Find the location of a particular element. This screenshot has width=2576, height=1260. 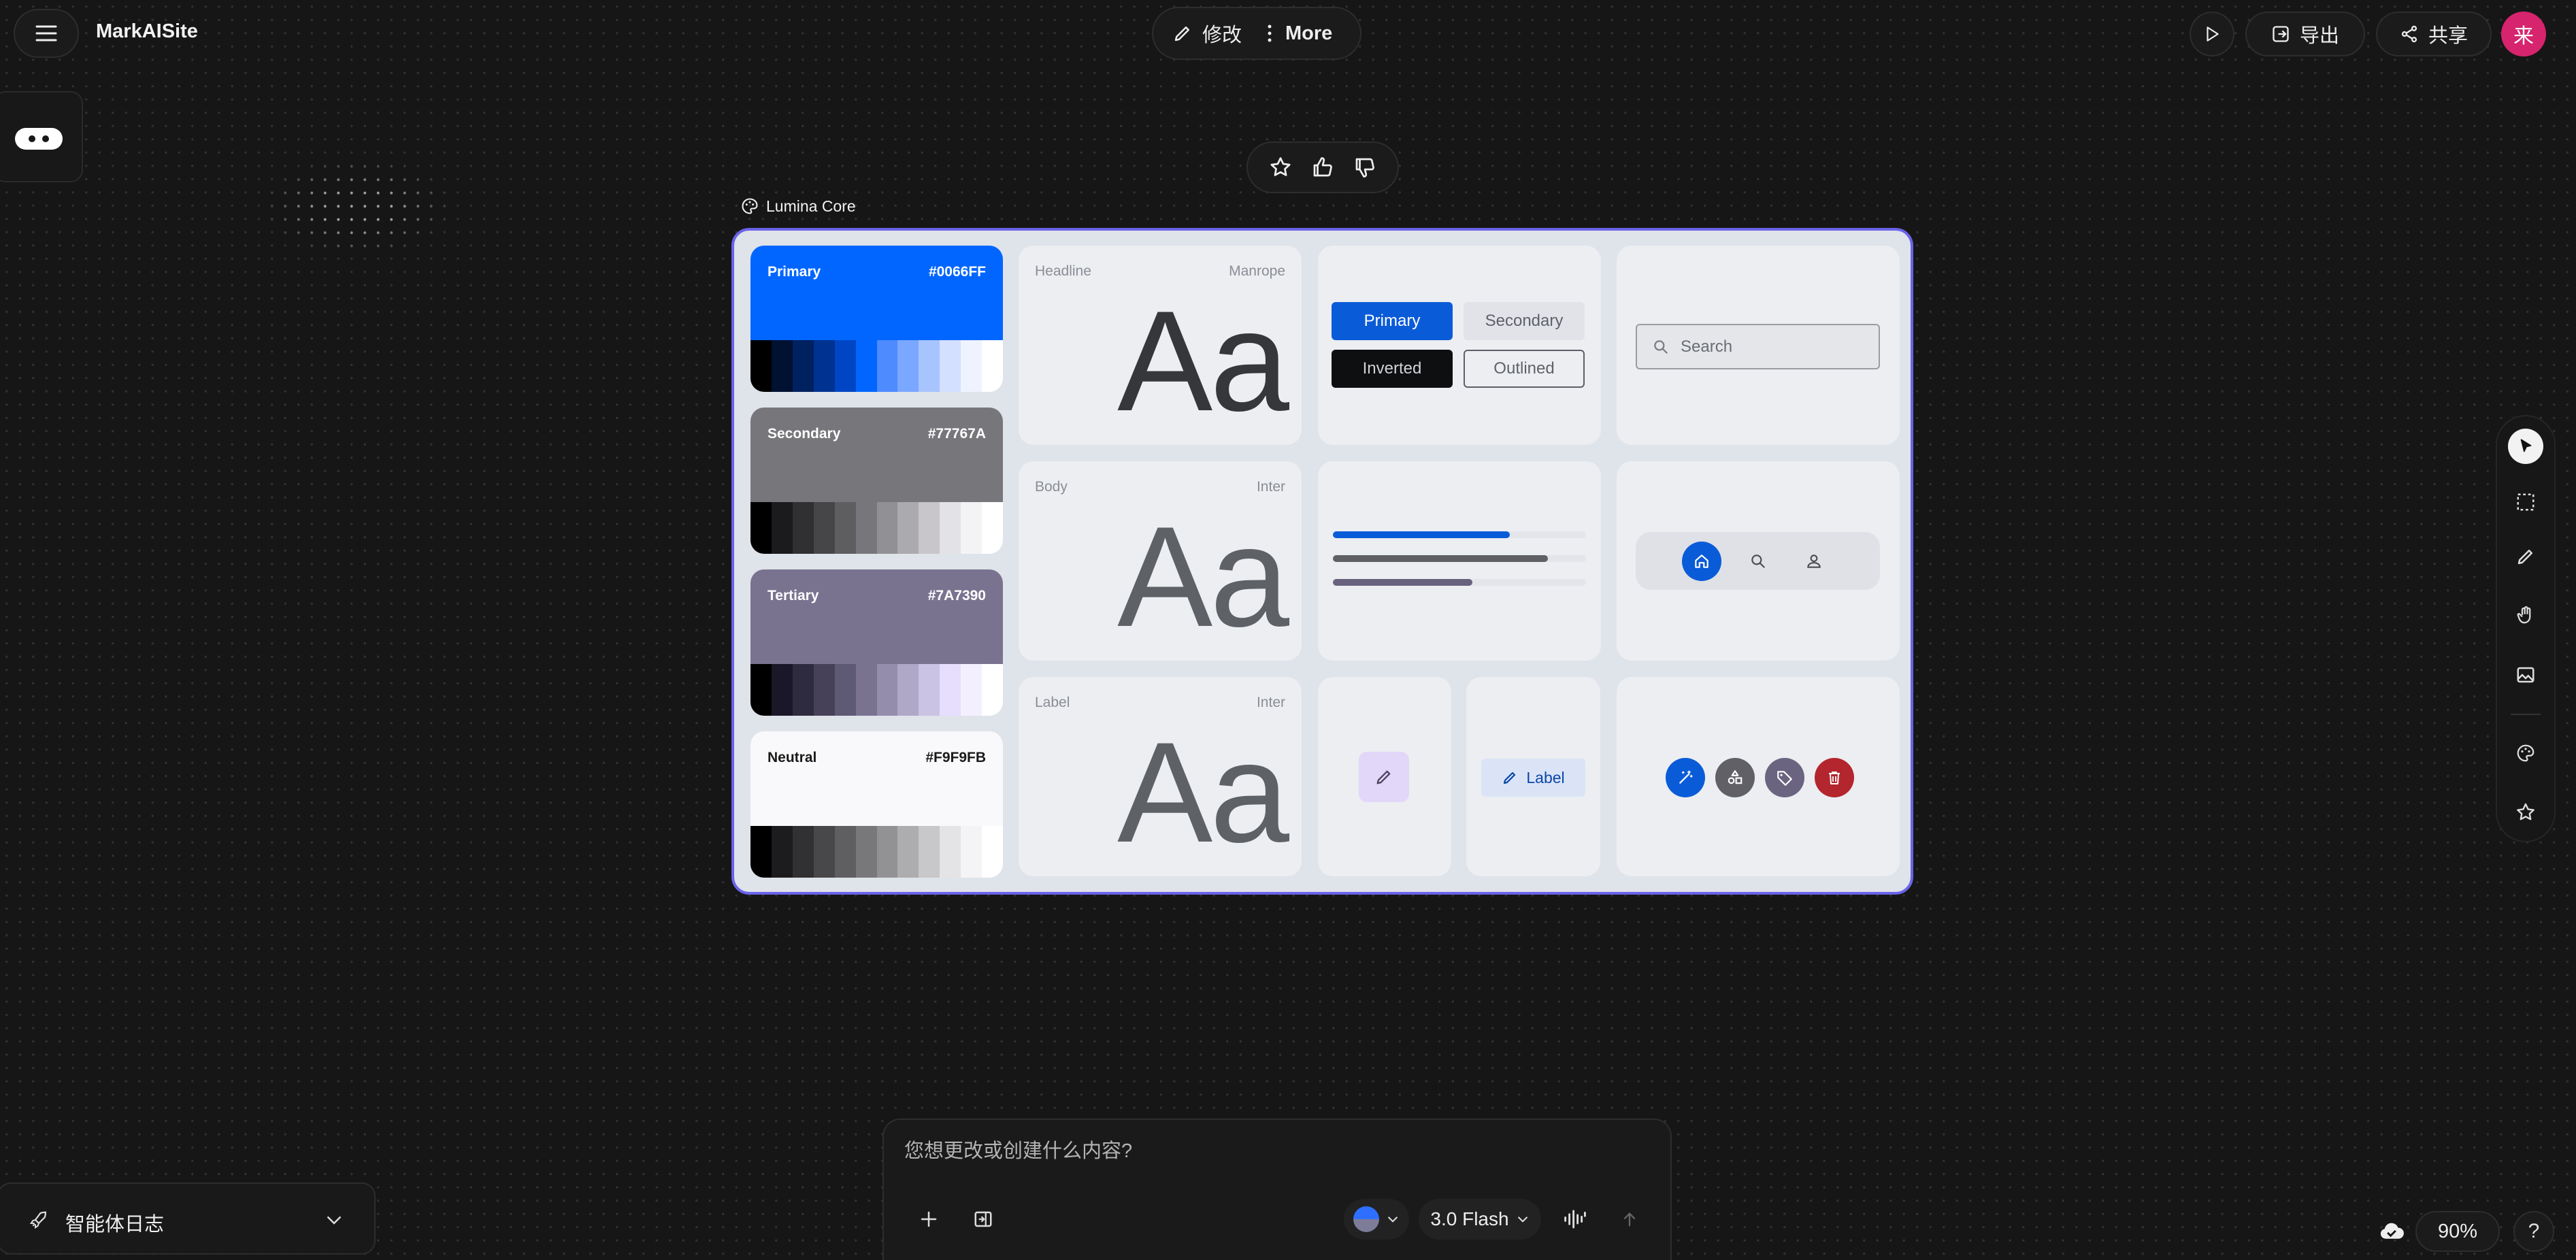

cloud-check-icon is located at coordinates (2392, 1231).